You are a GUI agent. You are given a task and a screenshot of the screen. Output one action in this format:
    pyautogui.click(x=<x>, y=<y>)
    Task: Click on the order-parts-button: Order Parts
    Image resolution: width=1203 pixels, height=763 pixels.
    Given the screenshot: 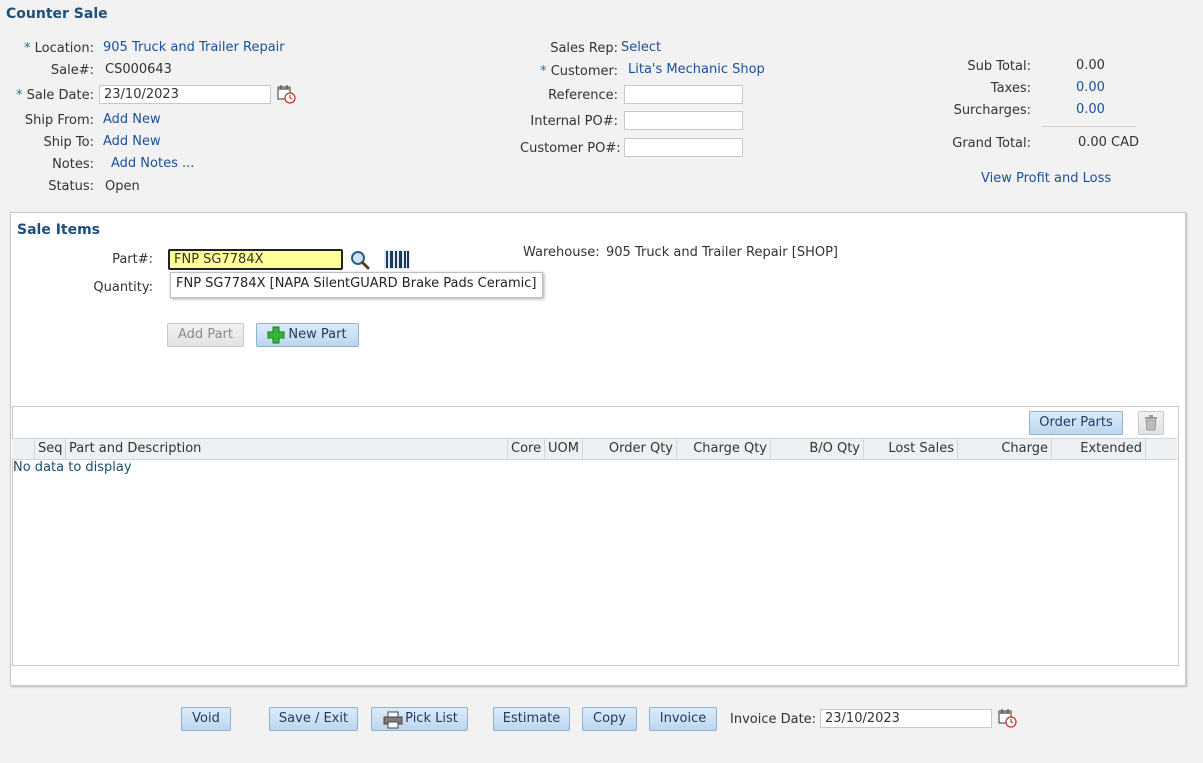 What is the action you would take?
    pyautogui.click(x=1076, y=423)
    